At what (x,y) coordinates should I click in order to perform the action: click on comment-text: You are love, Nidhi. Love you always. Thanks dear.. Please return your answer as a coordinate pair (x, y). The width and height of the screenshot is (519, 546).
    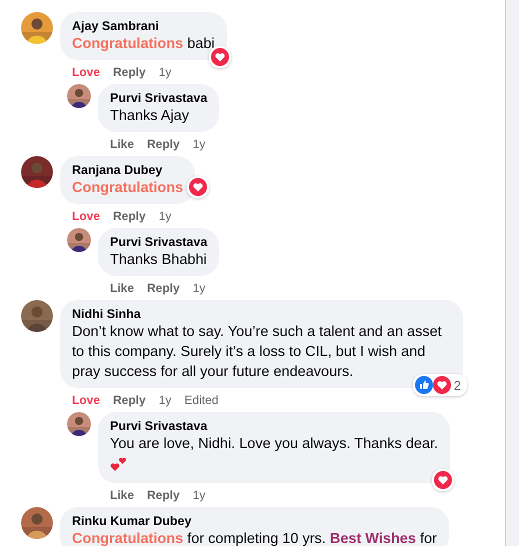
    Looking at the image, I should click on (274, 444).